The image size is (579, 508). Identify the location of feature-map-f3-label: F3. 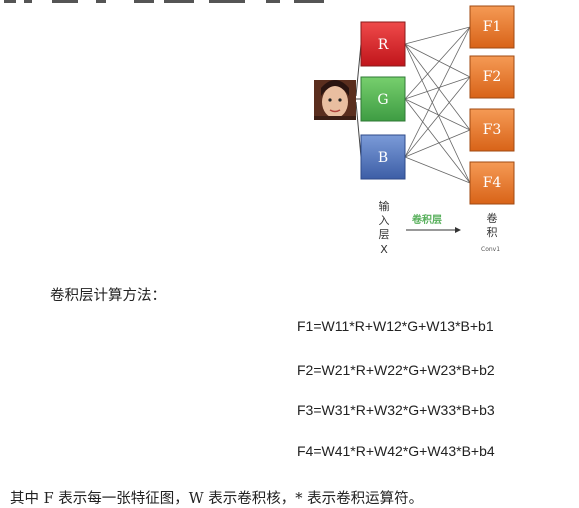
(492, 130).